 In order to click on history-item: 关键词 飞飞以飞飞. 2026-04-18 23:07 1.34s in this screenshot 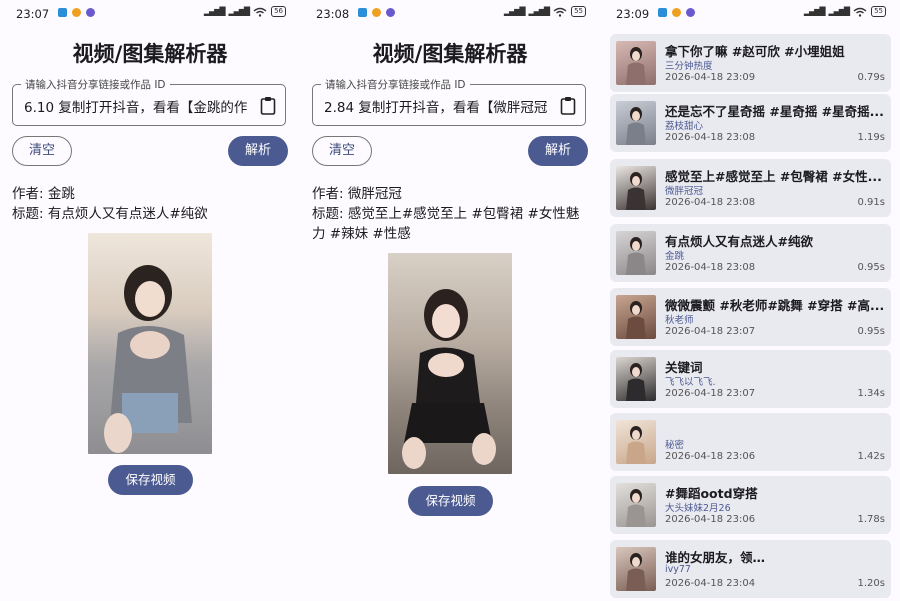, I will do `click(750, 379)`.